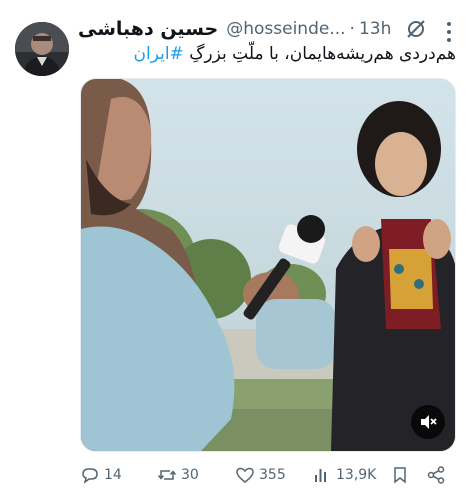  What do you see at coordinates (449, 33) in the screenshot?
I see `more-icon` at bounding box center [449, 33].